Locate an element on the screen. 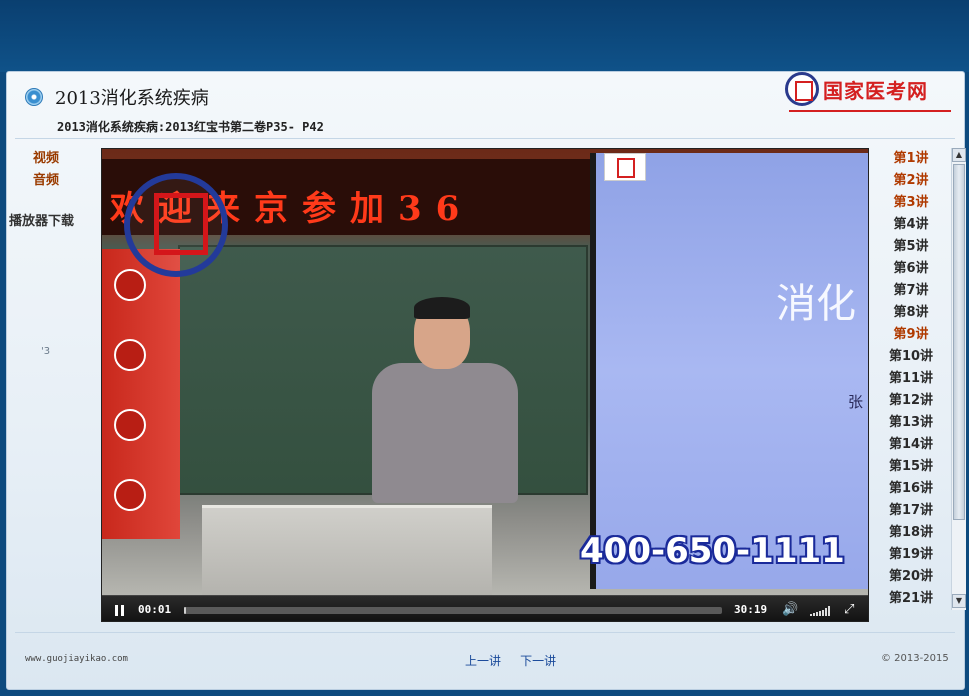  lecture-item: 第10讲 is located at coordinates (911, 357).